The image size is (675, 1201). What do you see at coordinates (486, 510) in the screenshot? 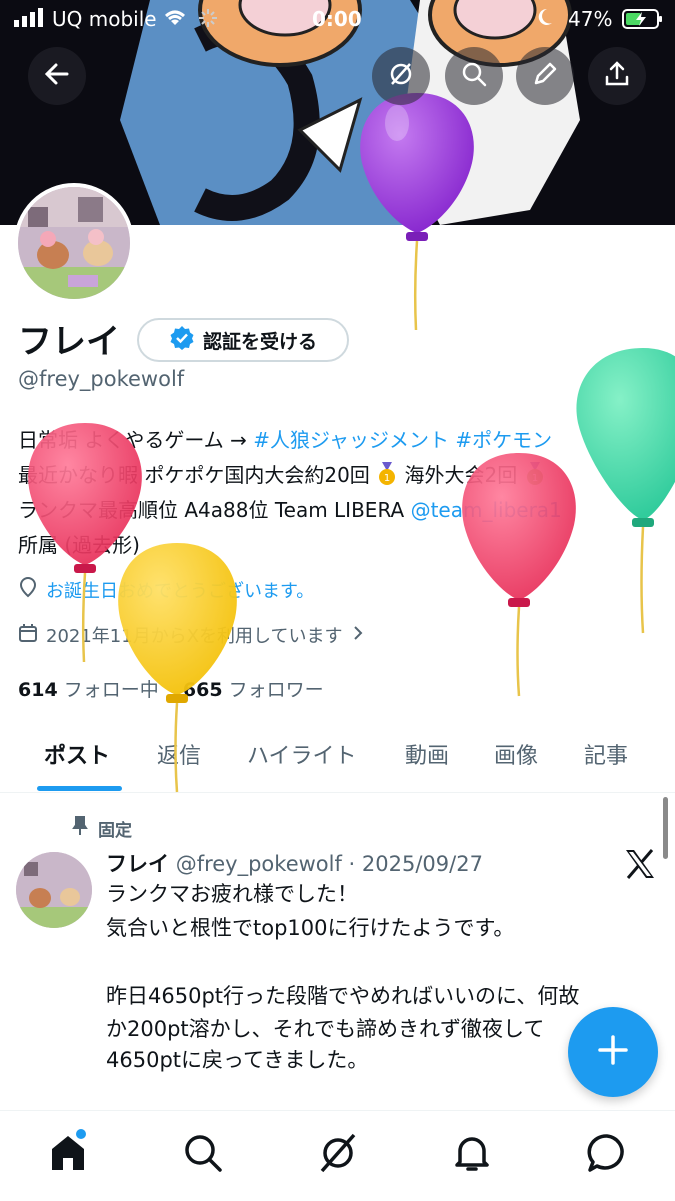
I see `bio-mention-link: @team_libera1` at bounding box center [486, 510].